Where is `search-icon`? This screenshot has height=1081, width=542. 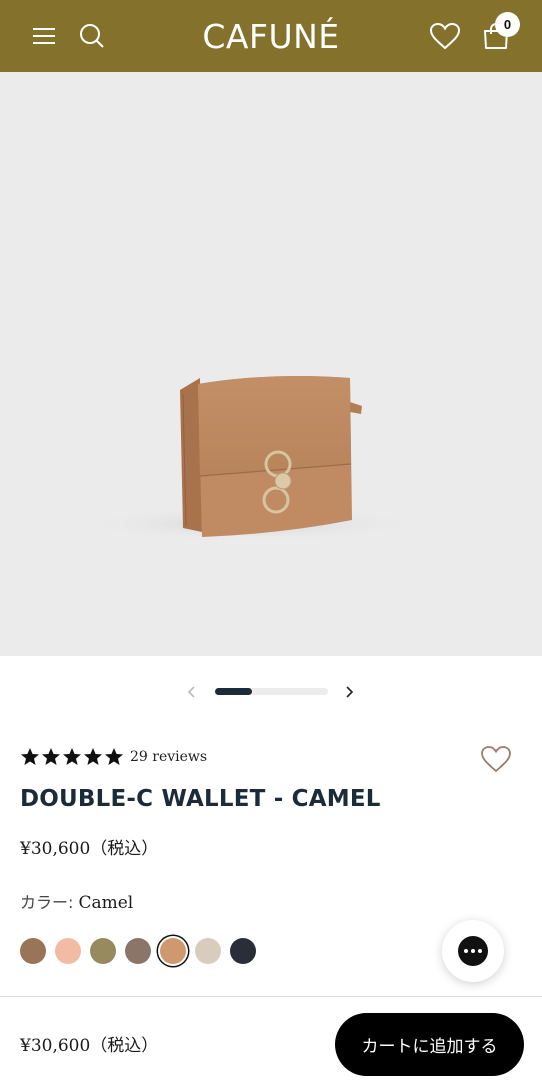
search-icon is located at coordinates (92, 36).